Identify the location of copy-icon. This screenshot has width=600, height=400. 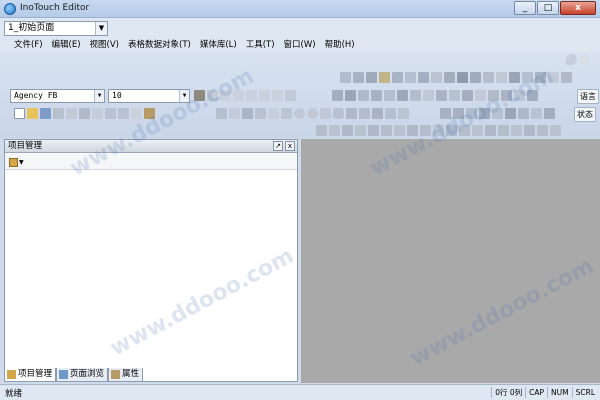
(71, 113).